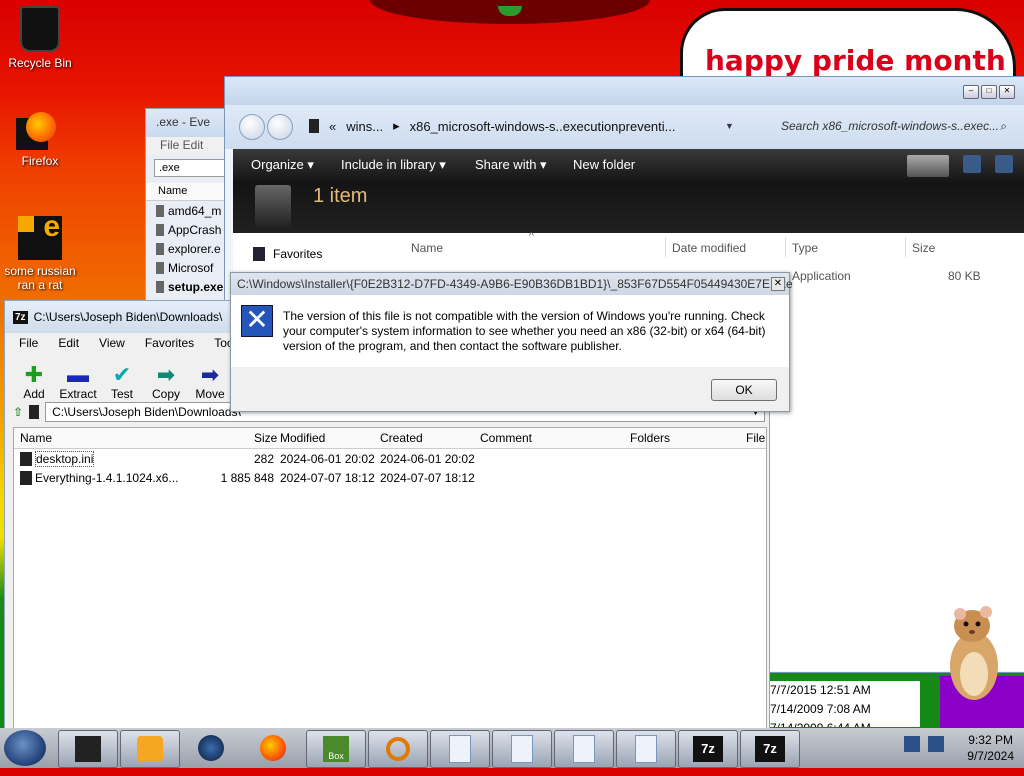 This screenshot has height=776, width=1024. What do you see at coordinates (169, 343) in the screenshot?
I see `menu-favorites: Favorites` at bounding box center [169, 343].